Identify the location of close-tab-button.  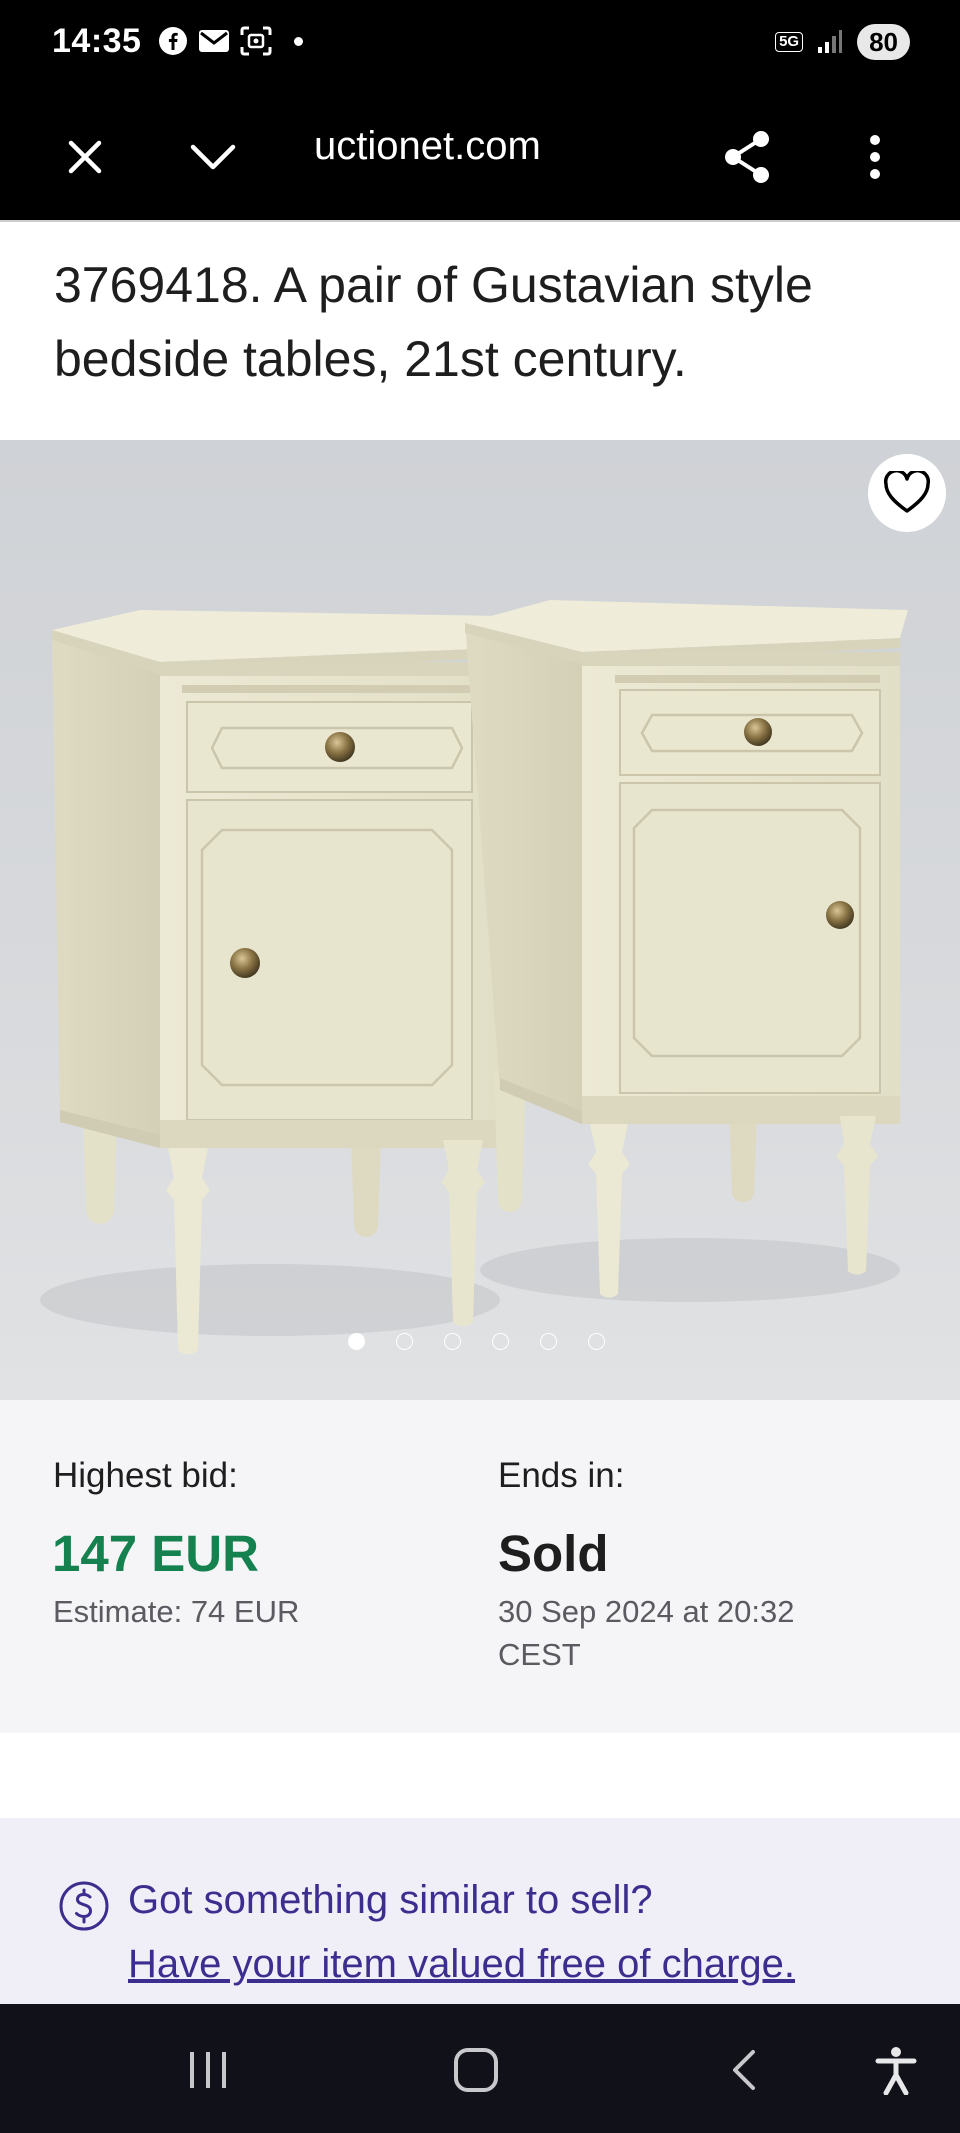
(85, 157).